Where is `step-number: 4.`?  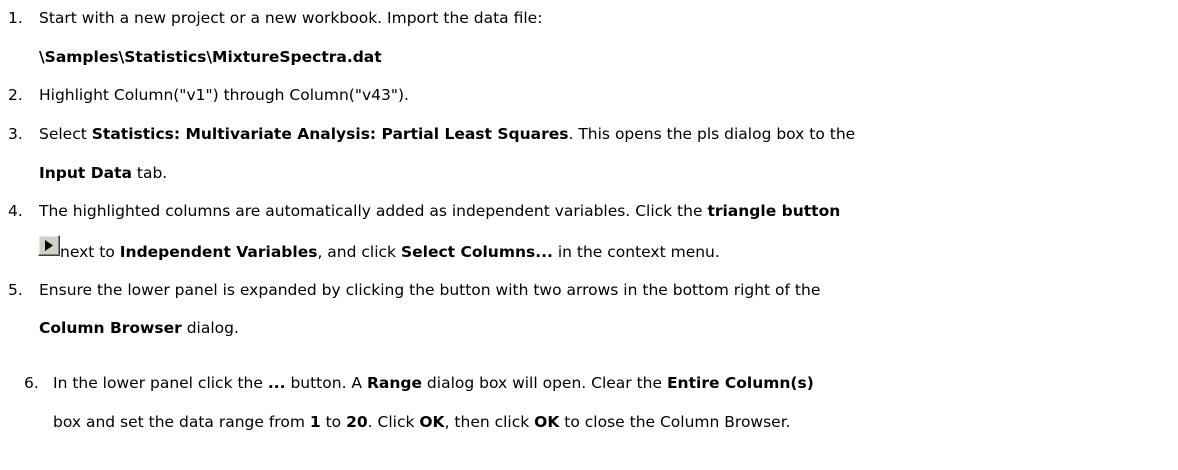 step-number: 4. is located at coordinates (15, 211).